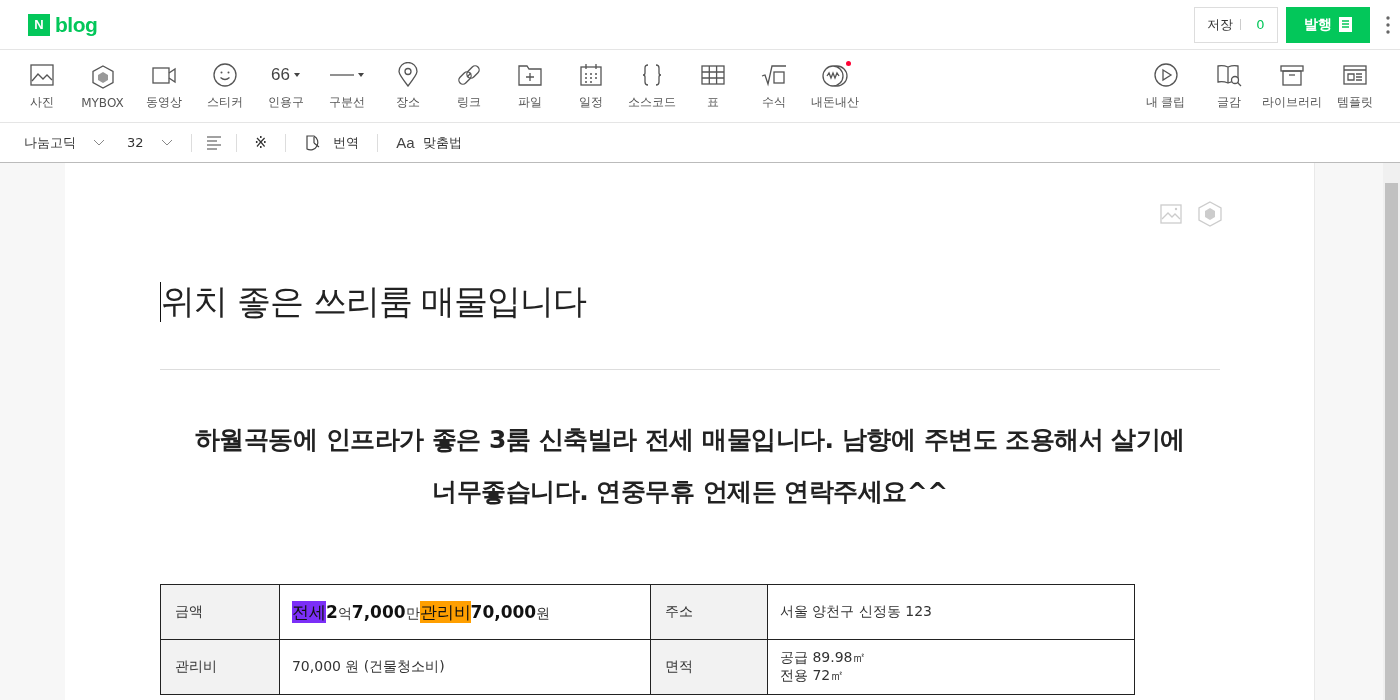 This screenshot has width=1400, height=700. Describe the element at coordinates (468, 75) in the screenshot. I see `link-icon` at that location.